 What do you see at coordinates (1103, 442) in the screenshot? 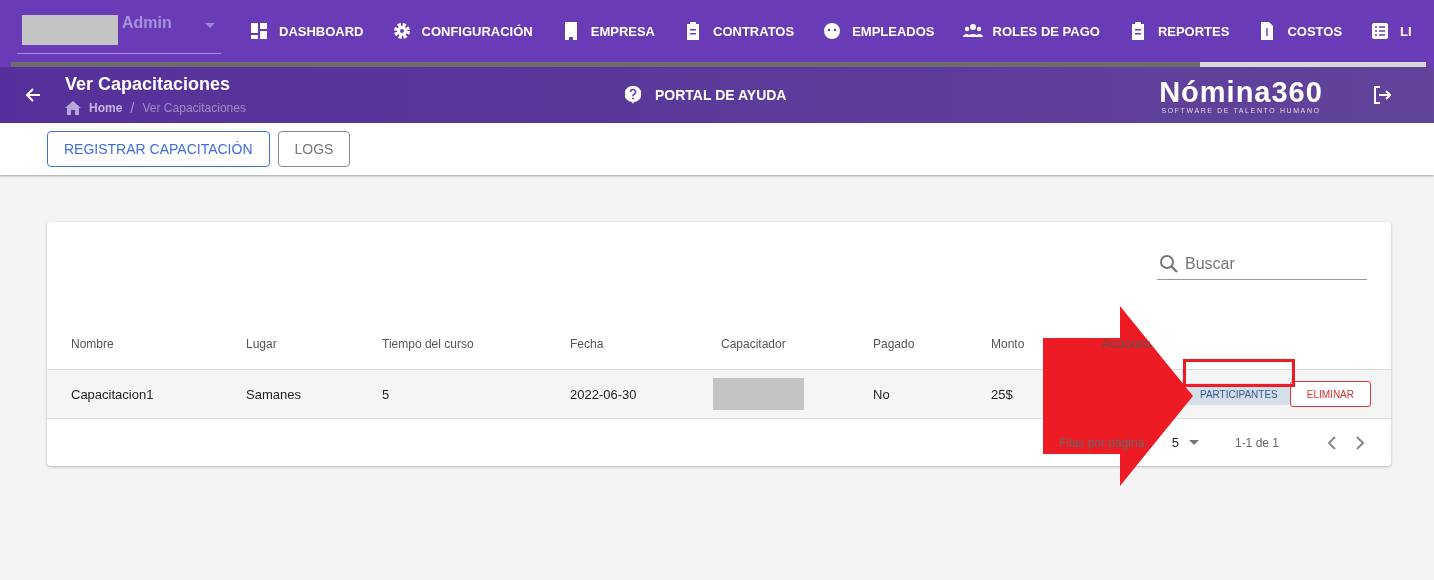
I see `rows-per-page-label: Filas por página:` at bounding box center [1103, 442].